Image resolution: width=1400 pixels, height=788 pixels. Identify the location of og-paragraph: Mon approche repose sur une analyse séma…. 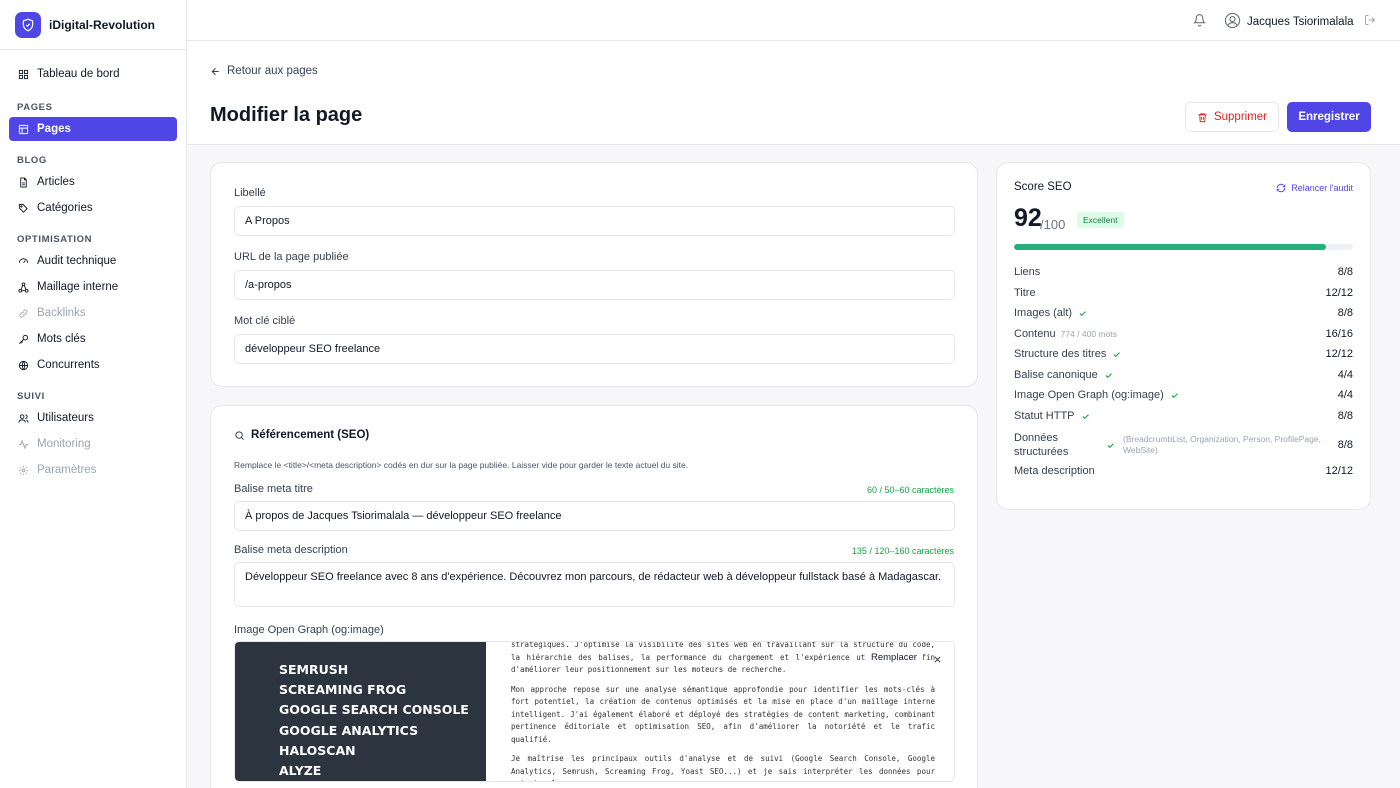
(723, 714).